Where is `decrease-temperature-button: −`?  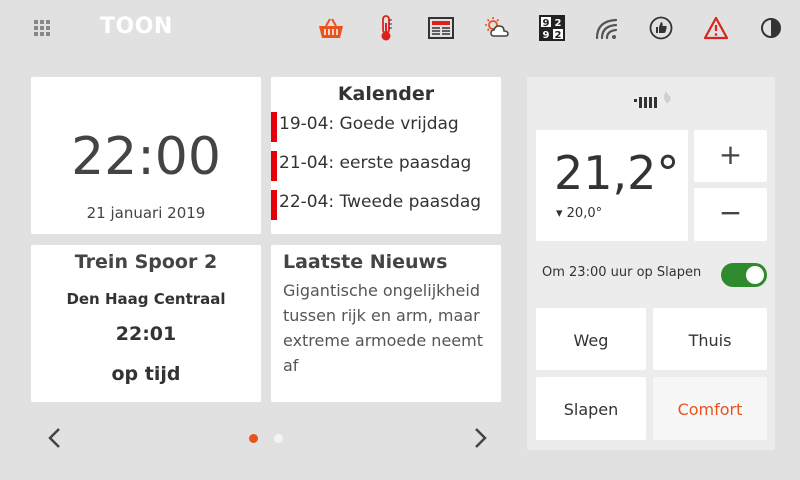
decrease-temperature-button: − is located at coordinates (730, 214).